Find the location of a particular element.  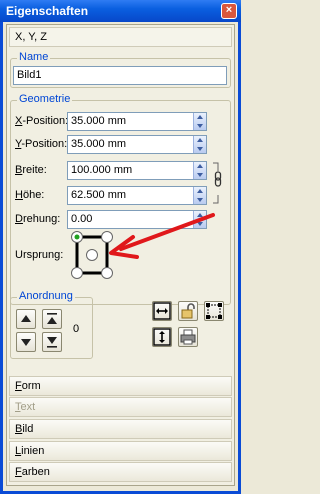

origin-radio-bottom-right is located at coordinates (107, 273).